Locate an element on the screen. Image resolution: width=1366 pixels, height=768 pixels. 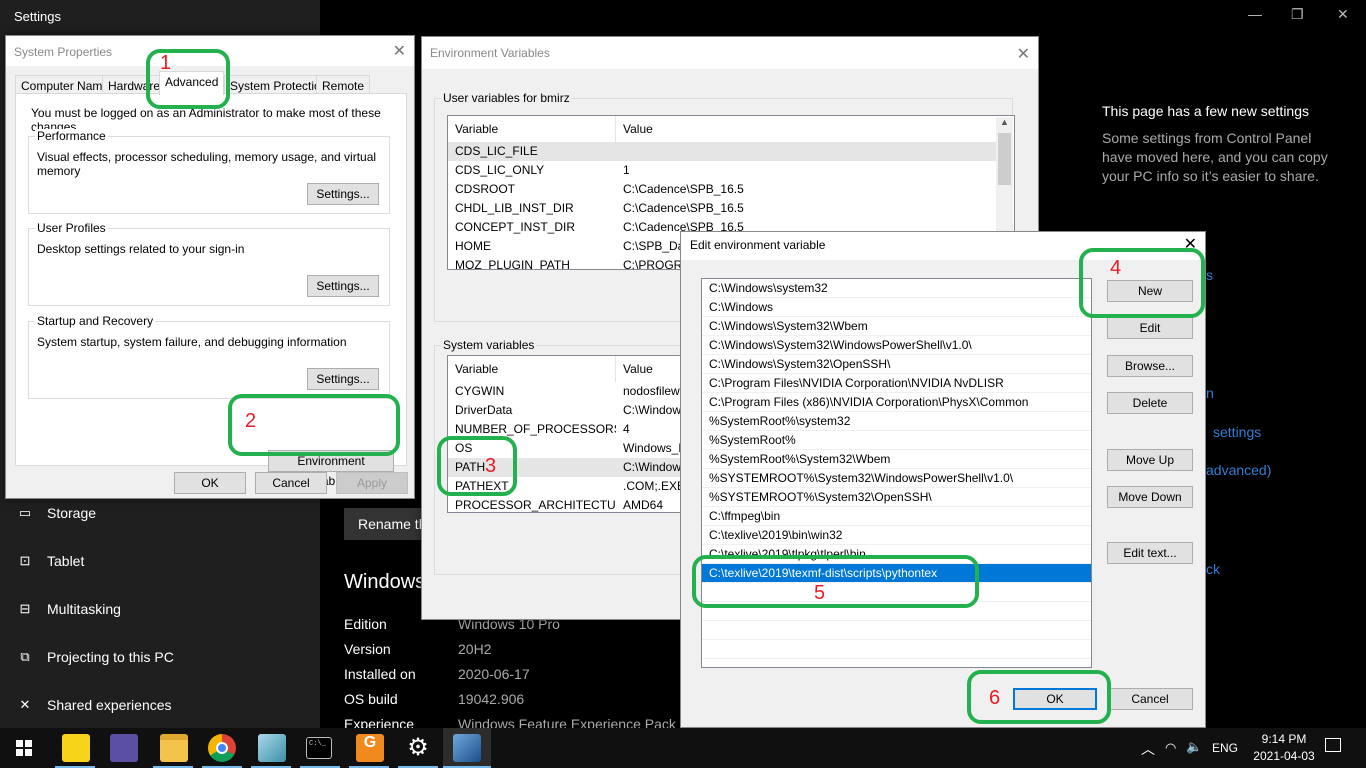
table-row: CDS_LIC_FILE is located at coordinates (722, 151).